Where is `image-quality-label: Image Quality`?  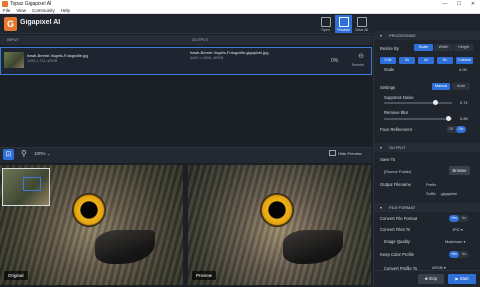
image-quality-label: Image Quality is located at coordinates (397, 241).